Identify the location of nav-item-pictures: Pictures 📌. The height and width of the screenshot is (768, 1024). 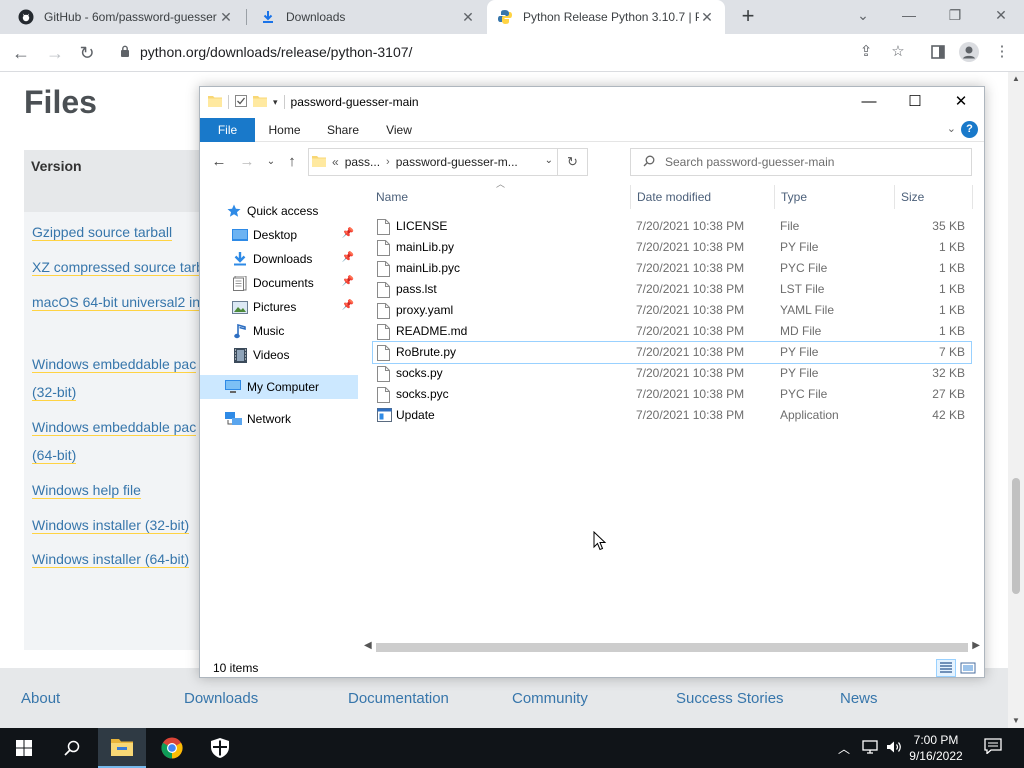
(279, 307).